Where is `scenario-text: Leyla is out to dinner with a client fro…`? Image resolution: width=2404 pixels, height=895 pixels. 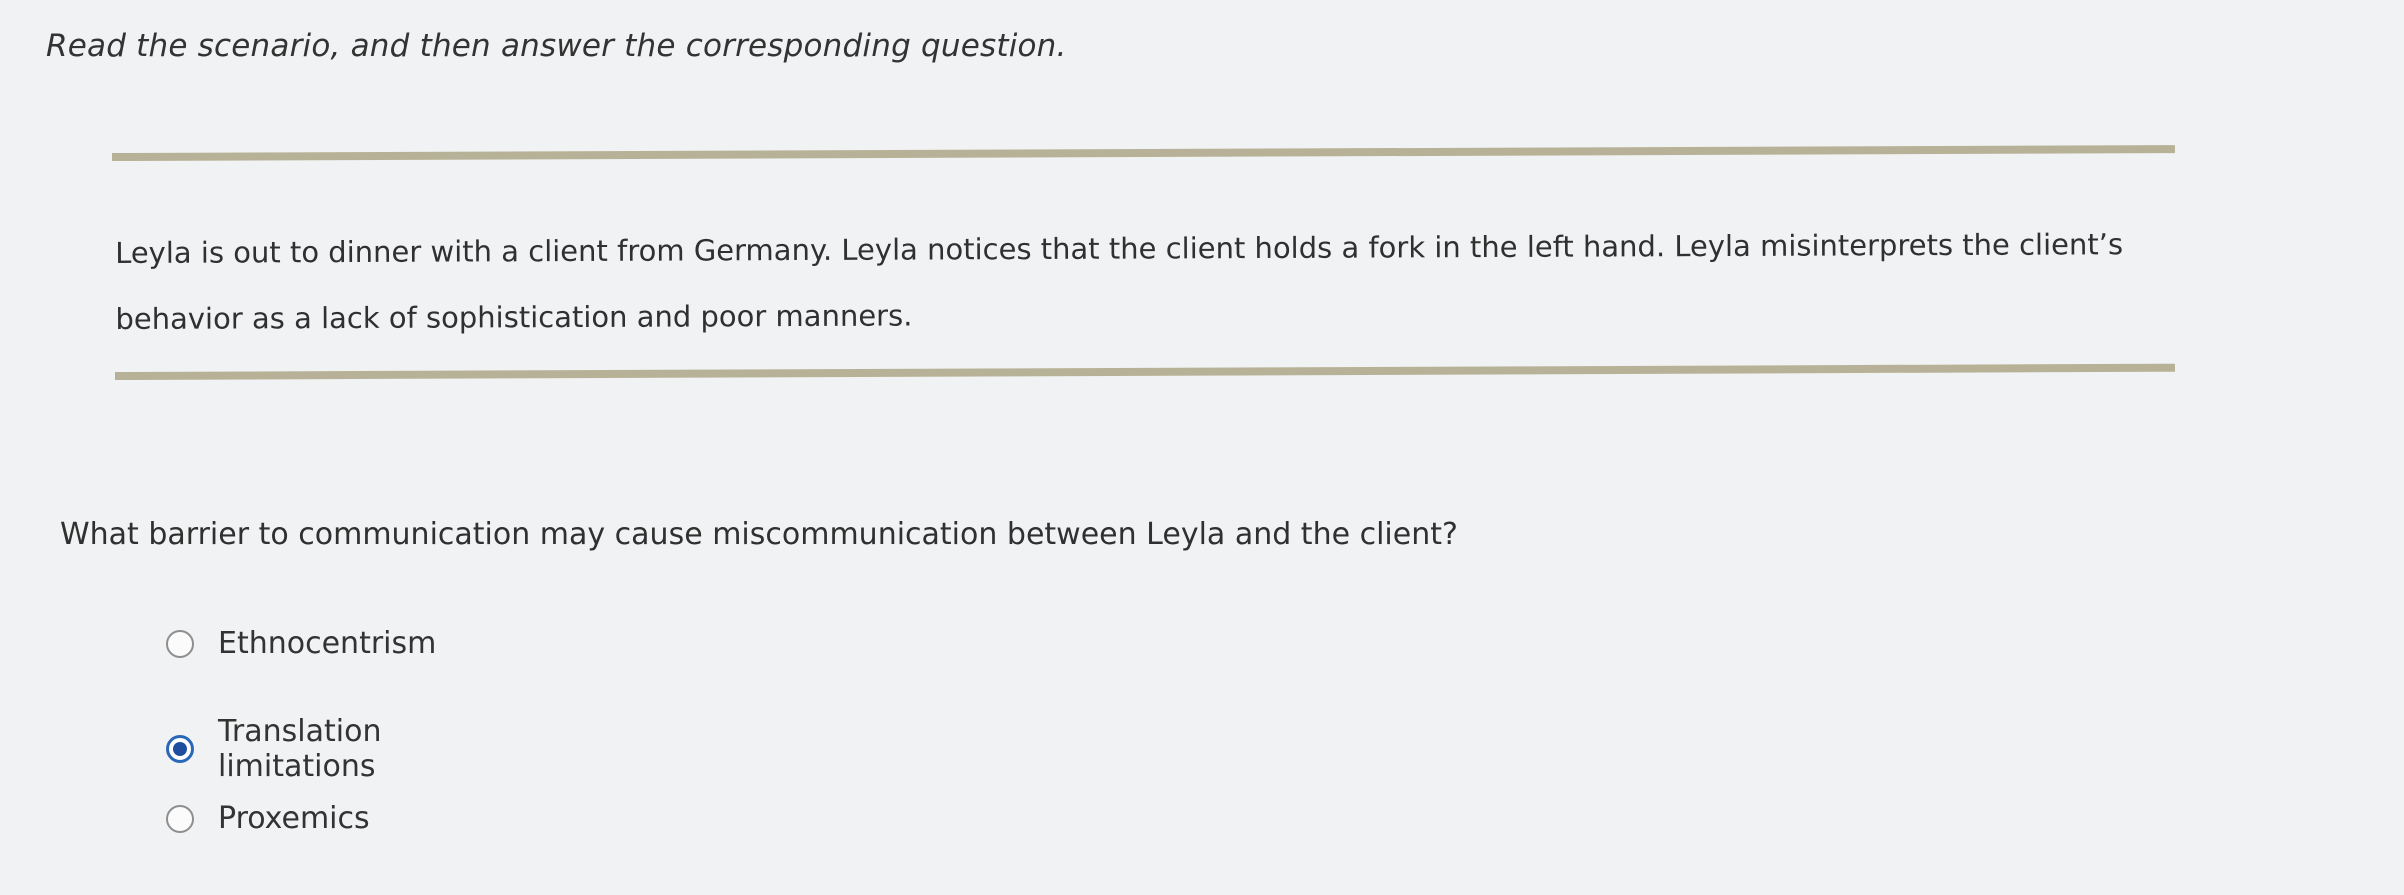
scenario-text: Leyla is out to dinner with a client fro… is located at coordinates (1119, 281).